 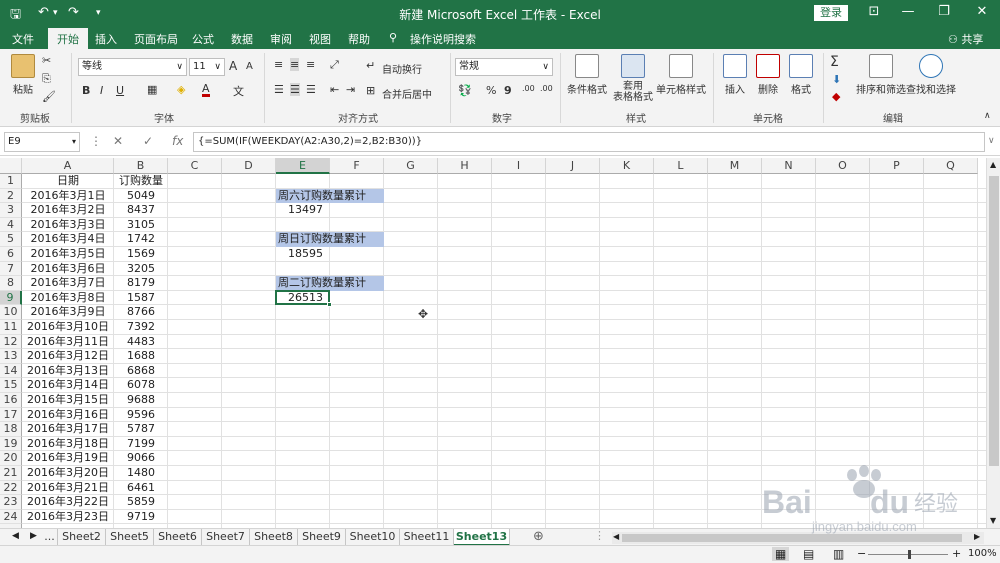 What do you see at coordinates (11, 181) in the screenshot?
I see `row-header-1: 1` at bounding box center [11, 181].